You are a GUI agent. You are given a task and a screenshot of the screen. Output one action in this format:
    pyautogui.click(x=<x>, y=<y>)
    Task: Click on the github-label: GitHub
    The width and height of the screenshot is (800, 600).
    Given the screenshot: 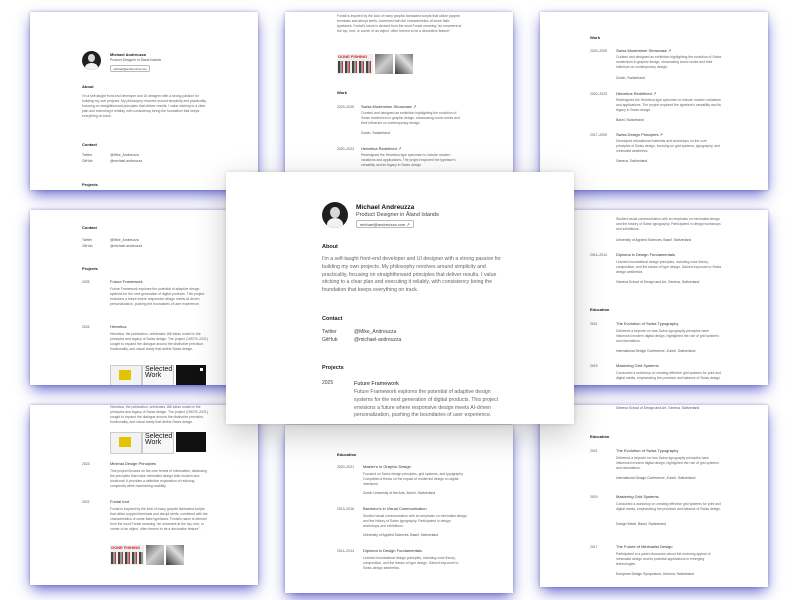 What is the action you would take?
    pyautogui.click(x=87, y=161)
    